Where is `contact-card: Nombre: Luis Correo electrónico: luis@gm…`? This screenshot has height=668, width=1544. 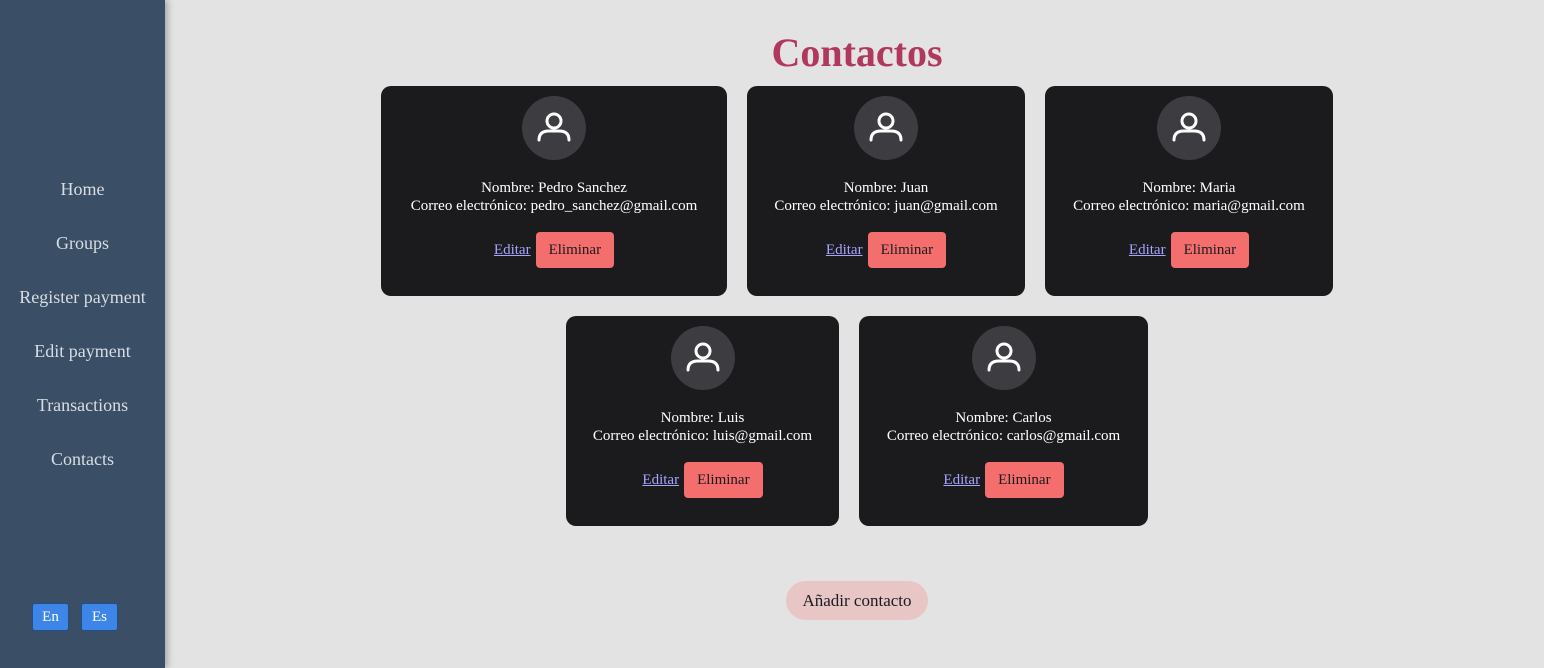 contact-card: Nombre: Luis Correo electrónico: luis@gm… is located at coordinates (702, 421).